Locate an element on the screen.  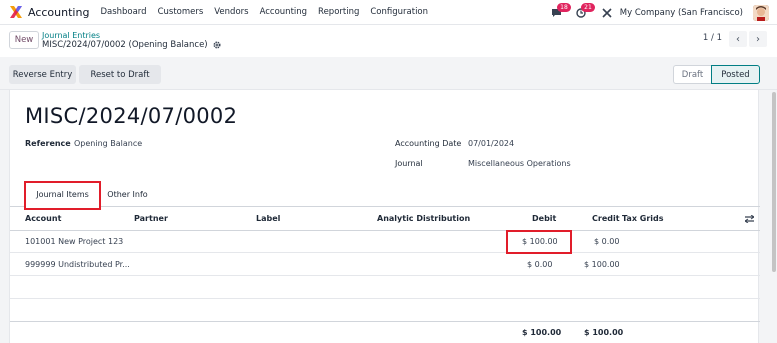
new-button: New is located at coordinates (24, 40).